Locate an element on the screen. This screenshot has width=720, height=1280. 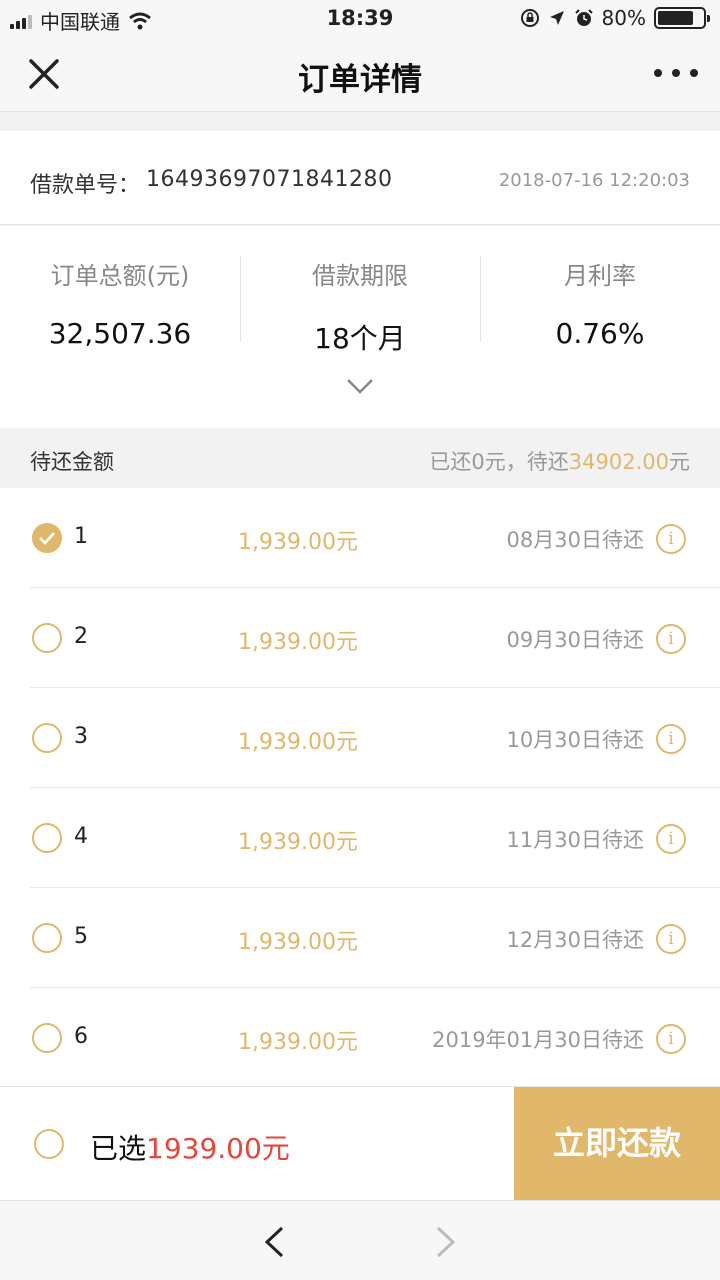
nav-bar: 订单详情 is located at coordinates (360, 74).